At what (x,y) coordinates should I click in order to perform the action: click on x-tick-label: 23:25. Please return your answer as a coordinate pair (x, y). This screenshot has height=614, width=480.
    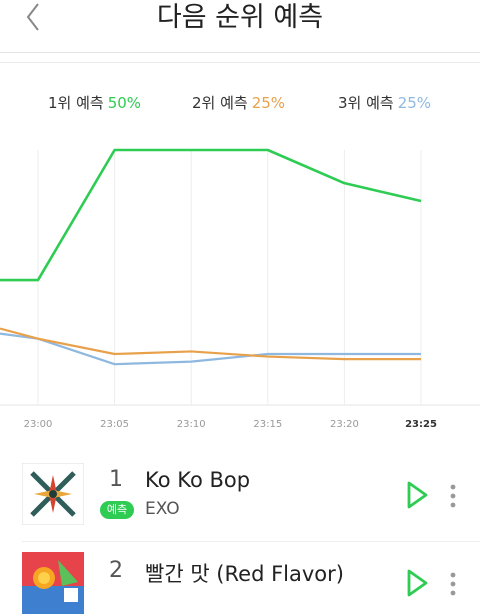
    Looking at the image, I should click on (421, 424).